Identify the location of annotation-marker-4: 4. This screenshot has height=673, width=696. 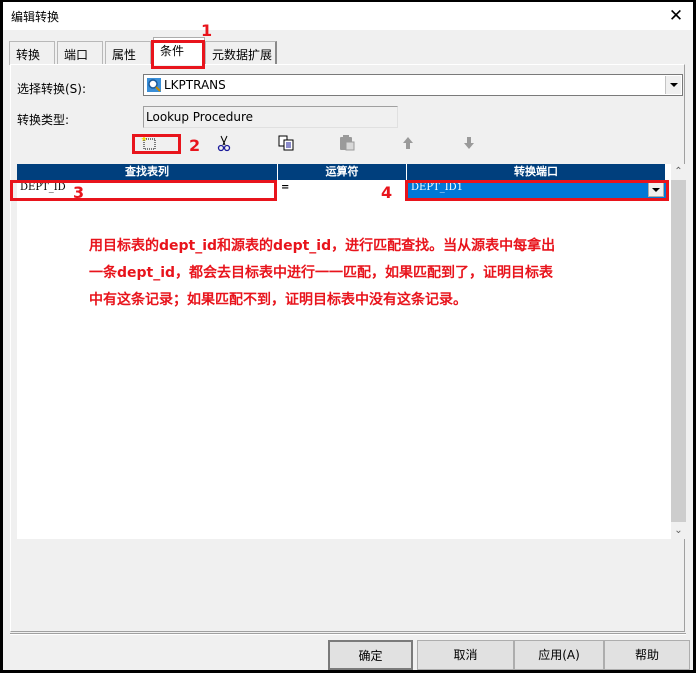
(387, 192).